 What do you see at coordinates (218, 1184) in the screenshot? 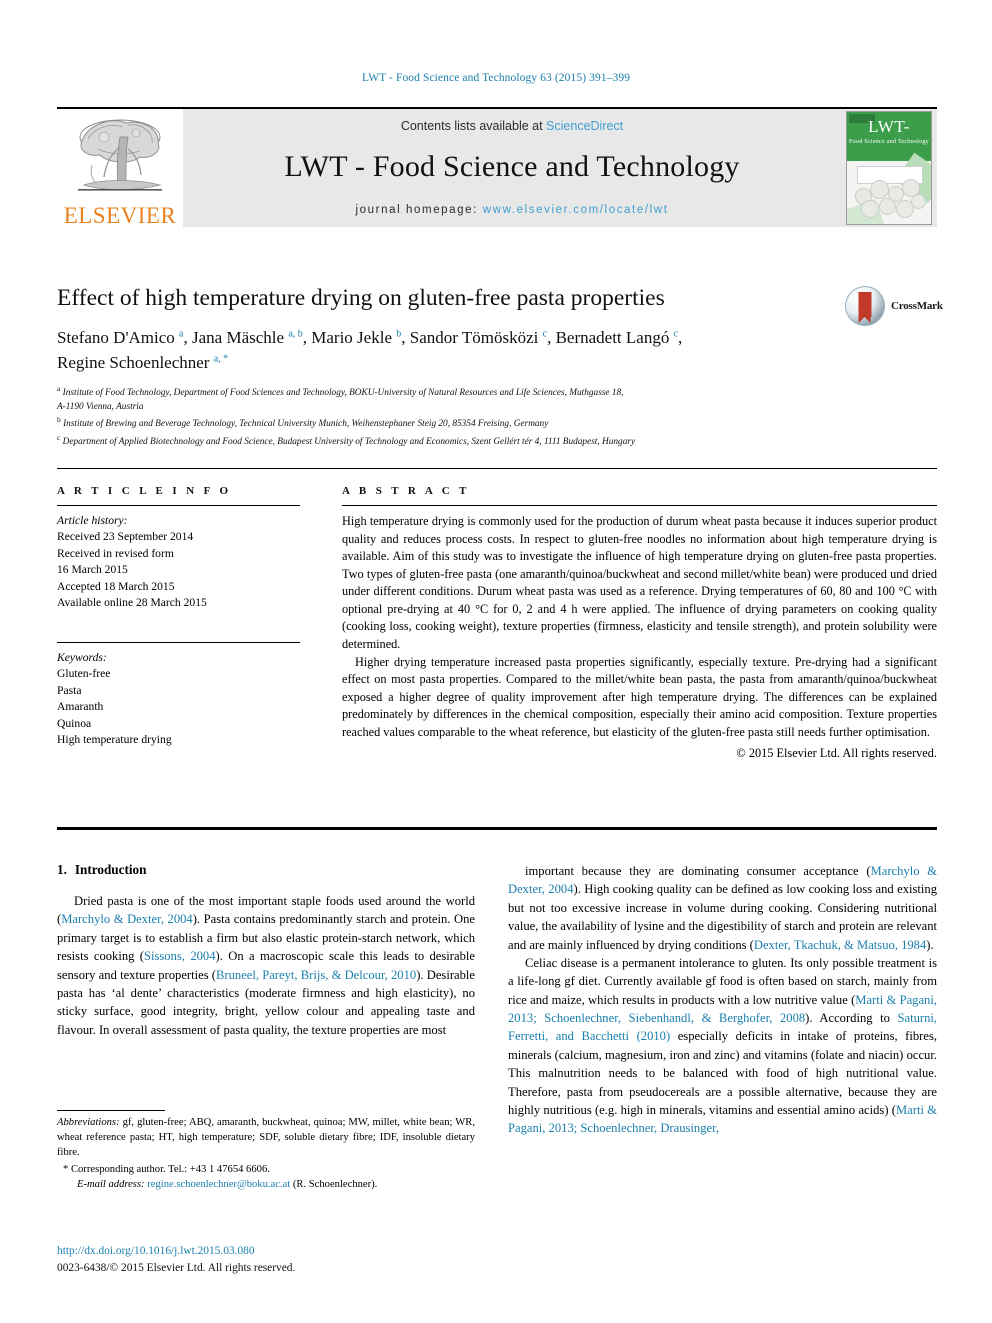
I see `email-link: regine.schoenlechner@boku.ac.at` at bounding box center [218, 1184].